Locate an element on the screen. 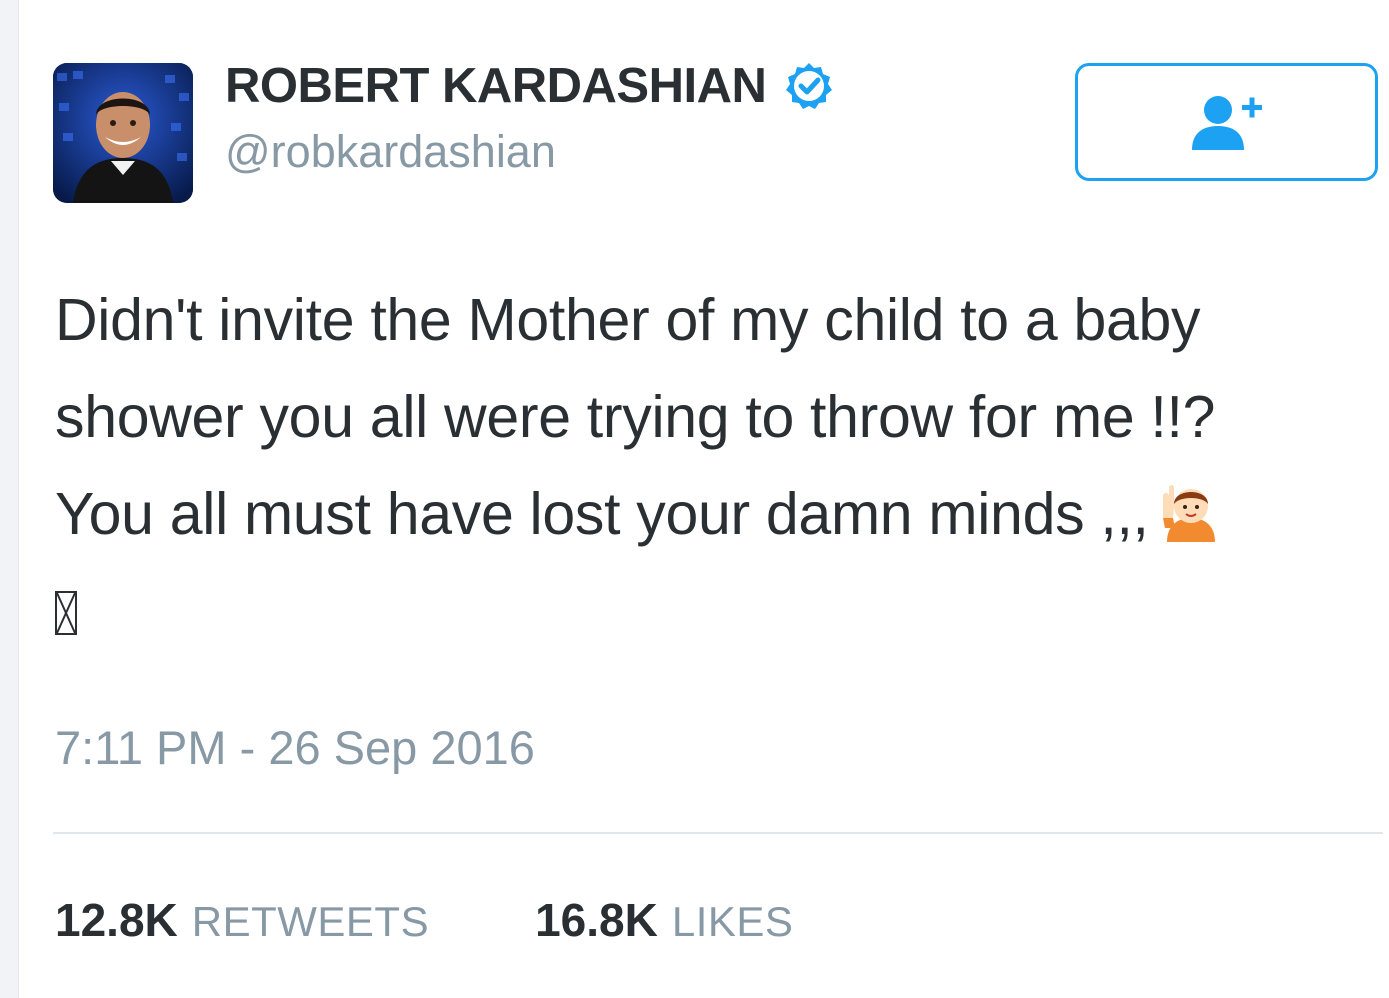 The height and width of the screenshot is (998, 1389). raising-hand-emoji-icon is located at coordinates (1188, 513).